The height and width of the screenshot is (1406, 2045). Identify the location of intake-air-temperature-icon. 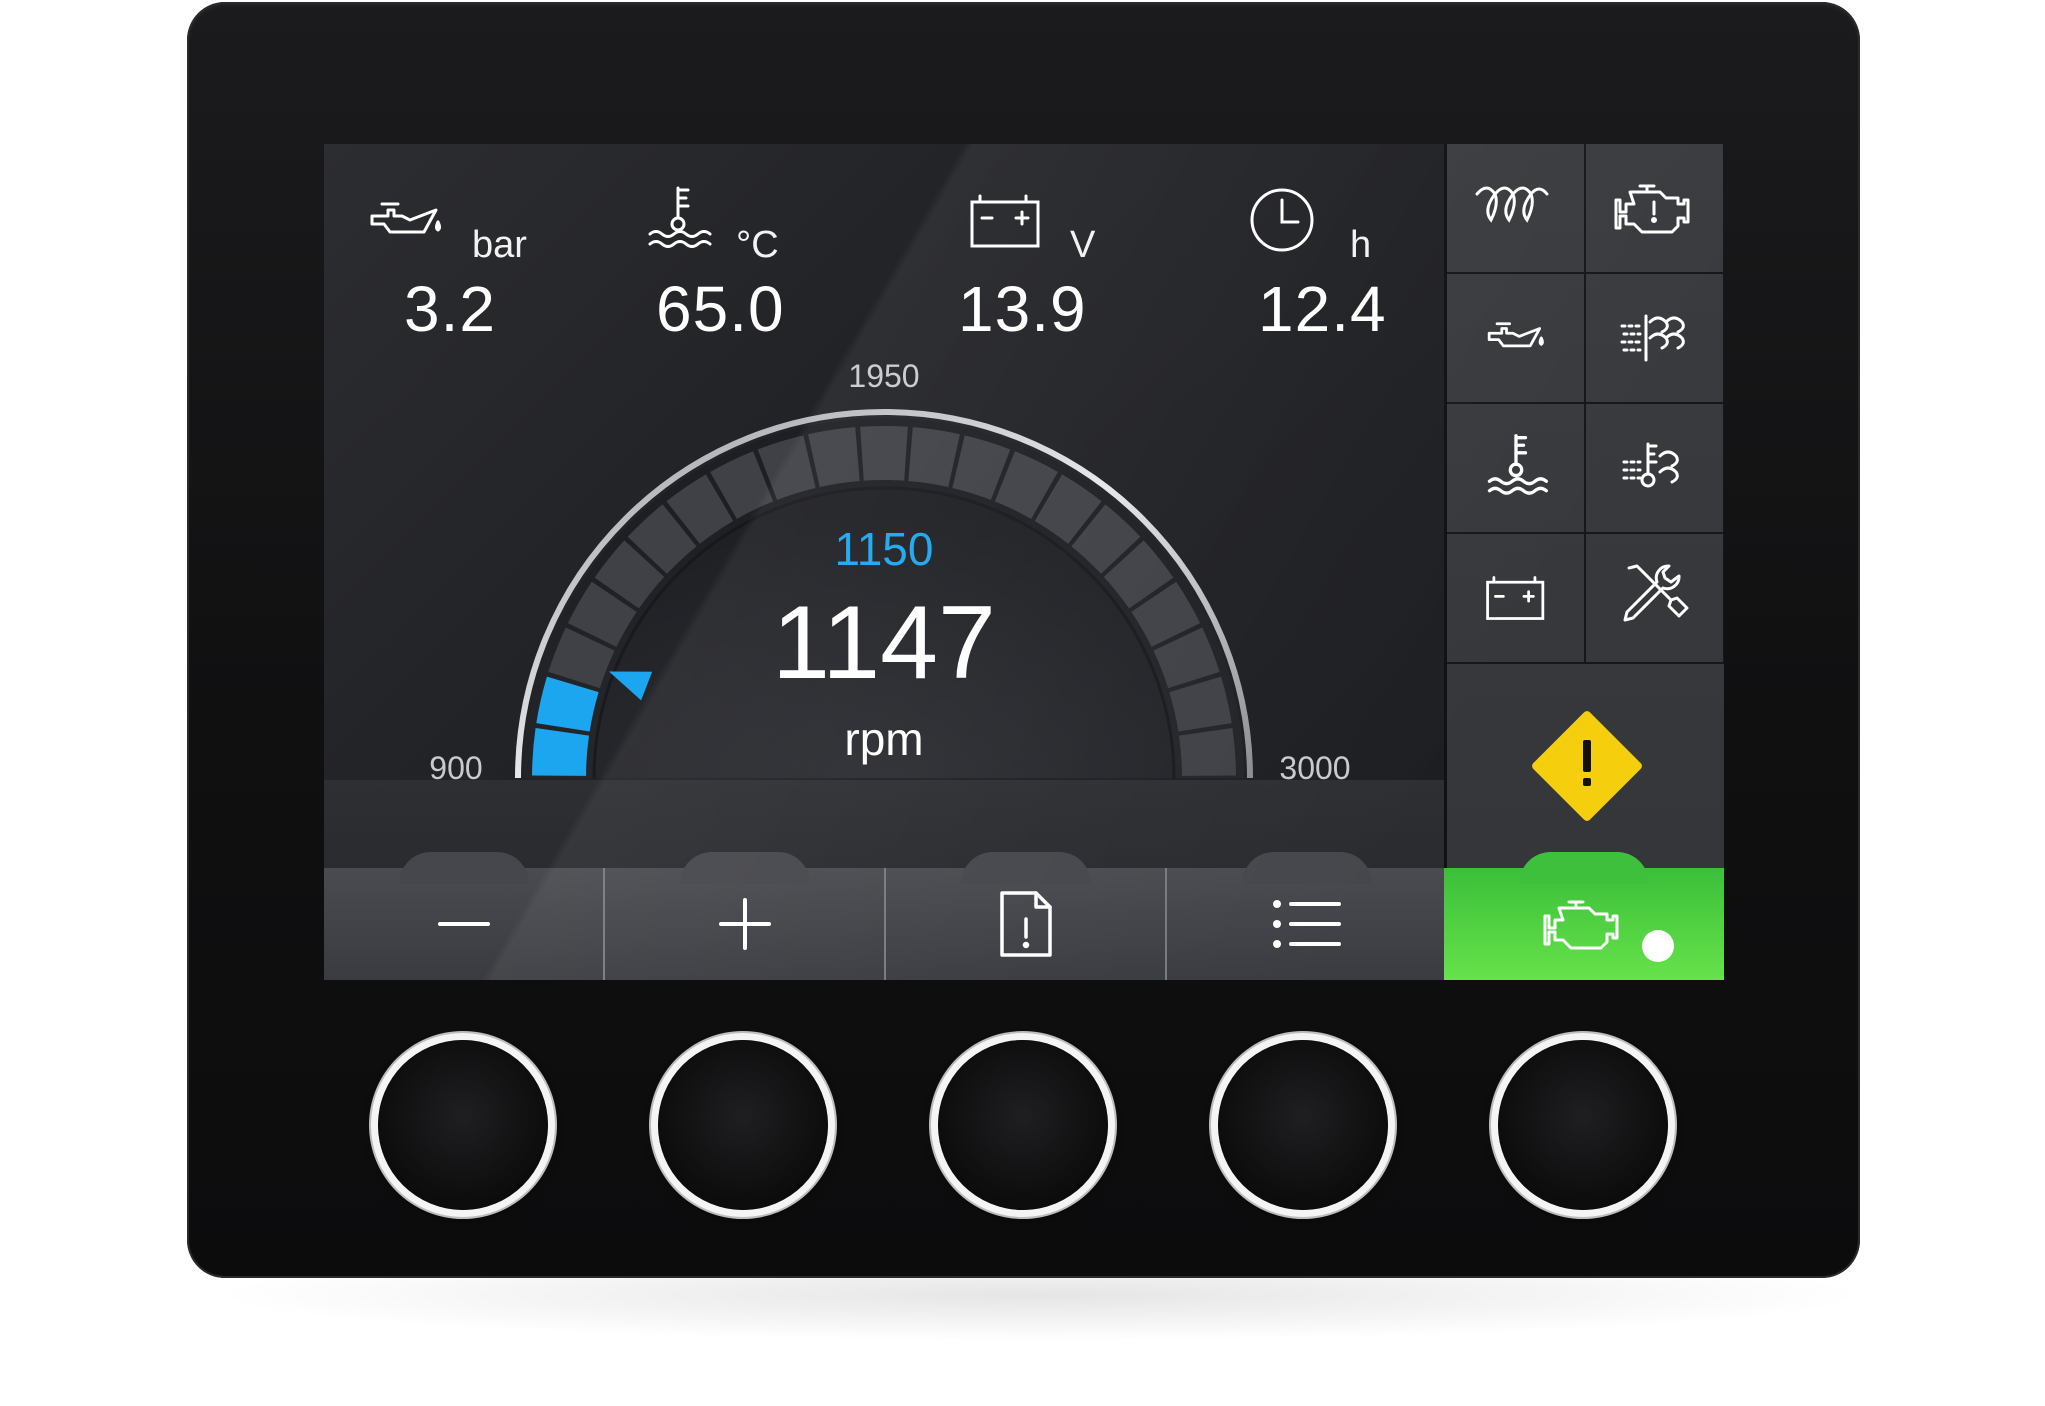
(1650, 465).